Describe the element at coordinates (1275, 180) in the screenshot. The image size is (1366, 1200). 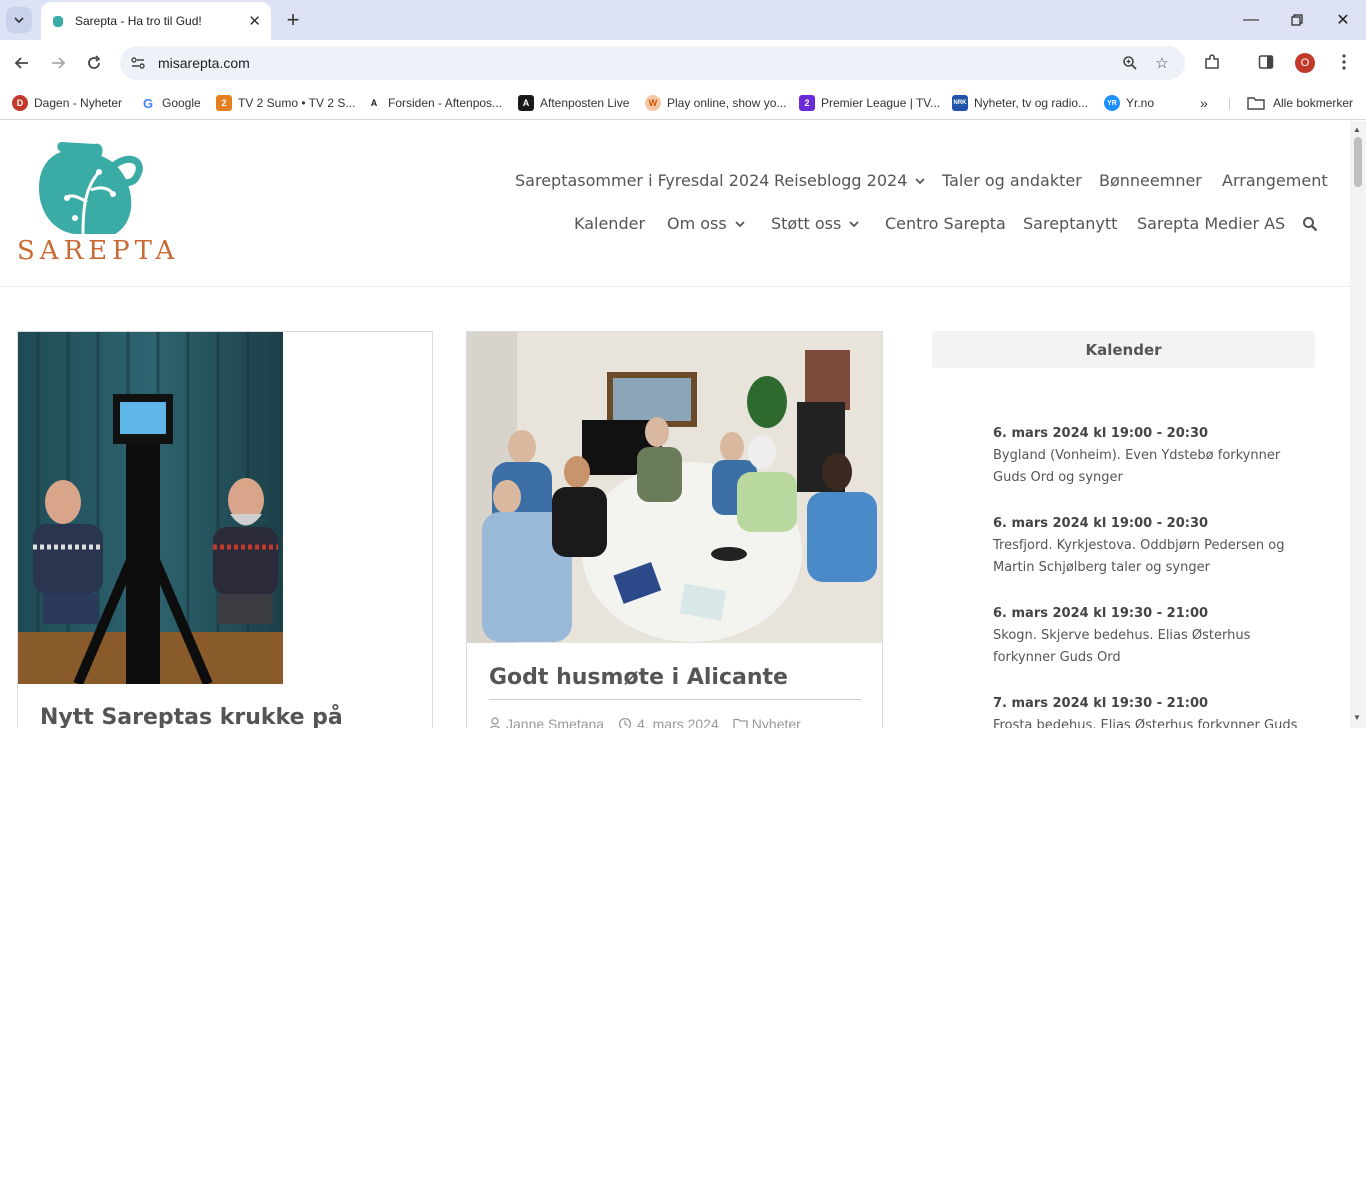
I see `nav-arrangement: Arrangement` at that location.